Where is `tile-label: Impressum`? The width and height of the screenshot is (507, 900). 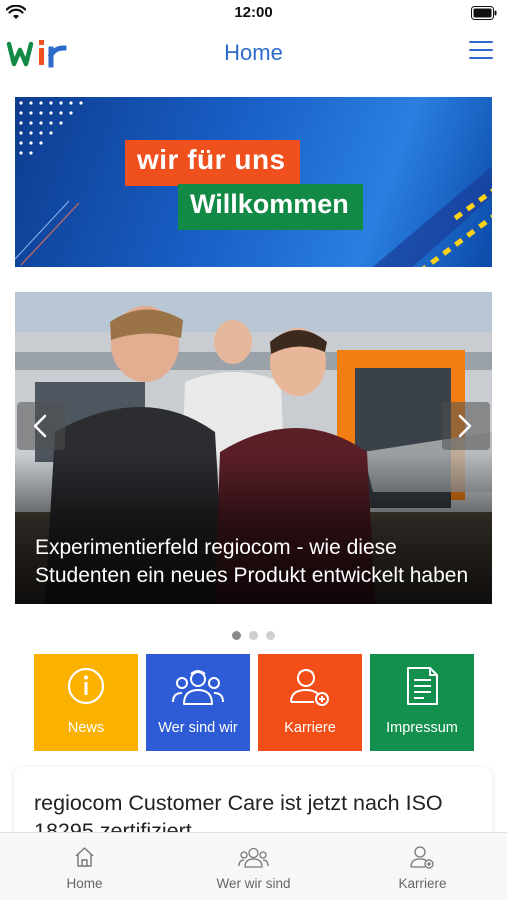
tile-label: Impressum is located at coordinates (422, 728).